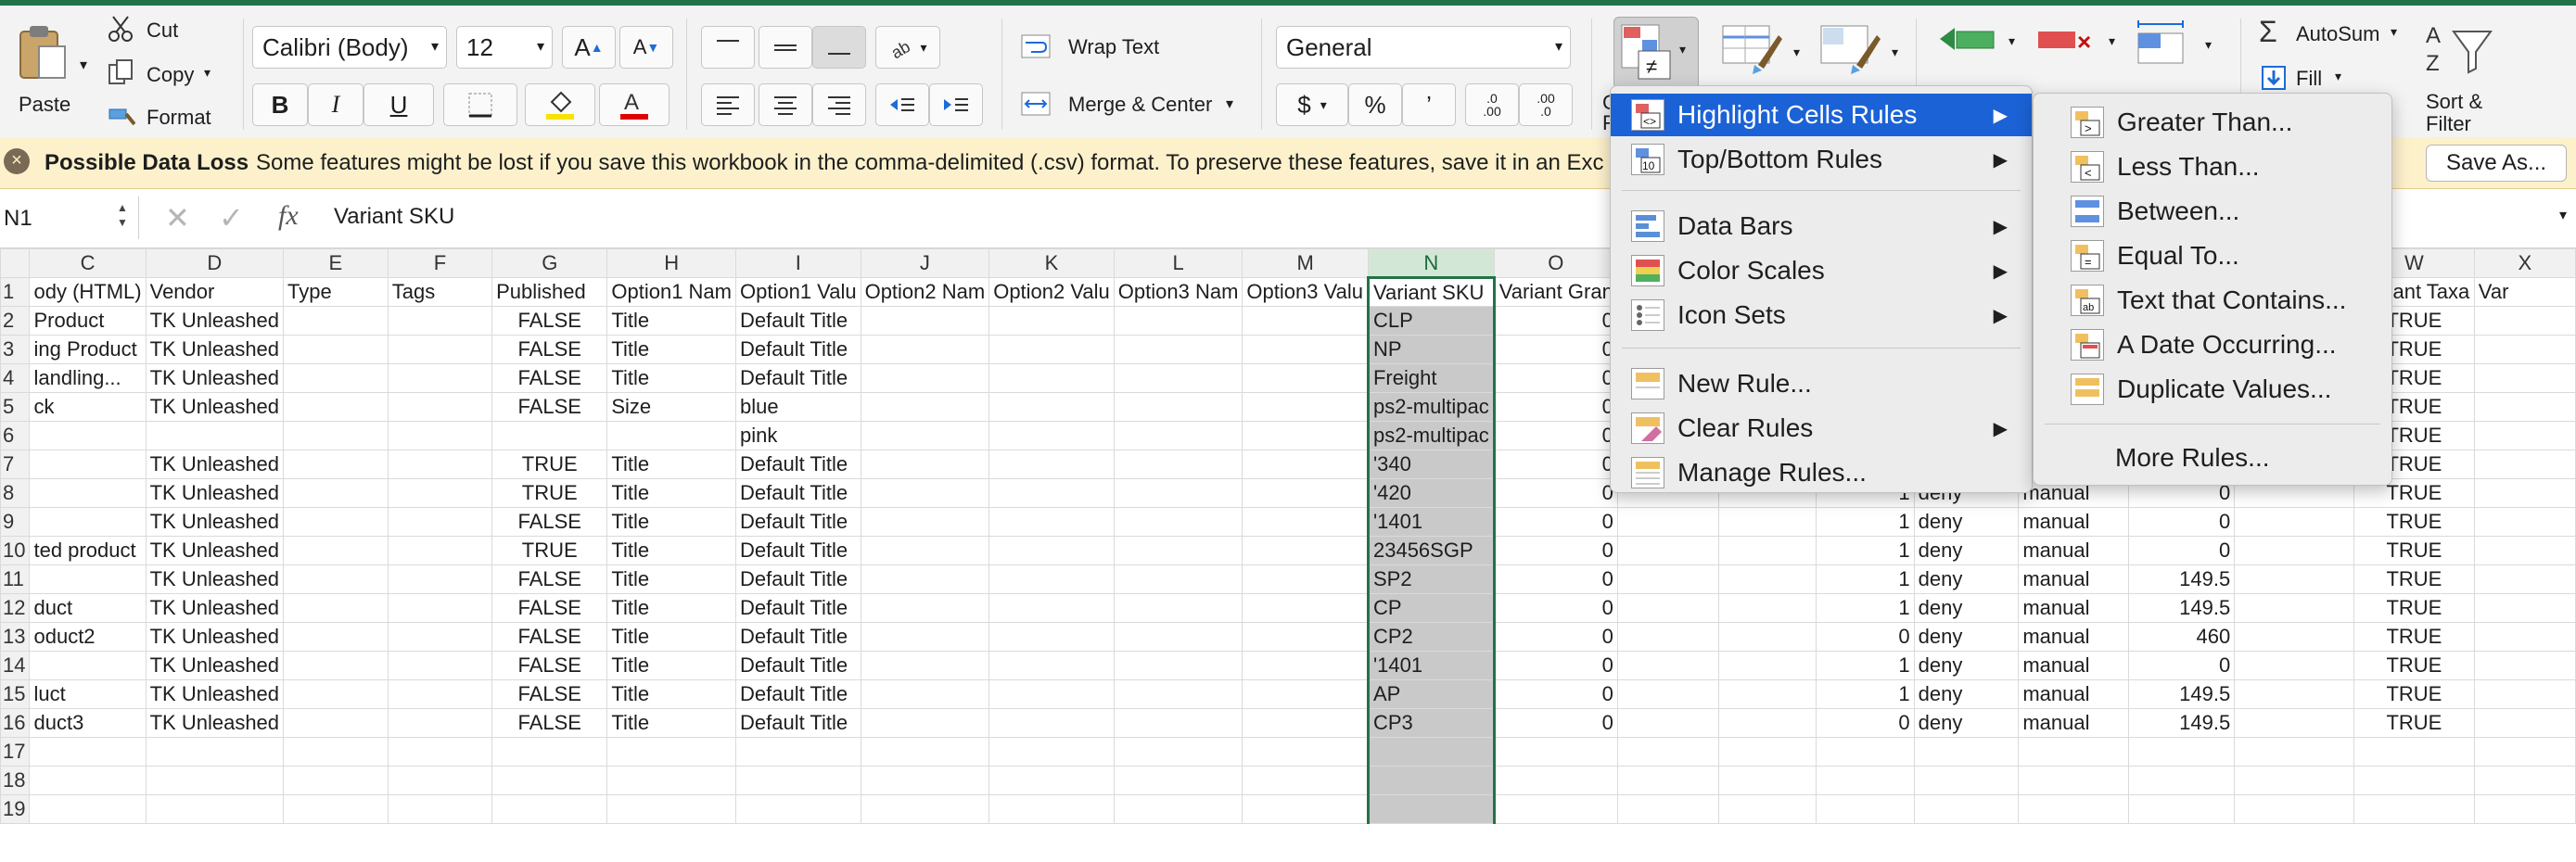  Describe the element at coordinates (1555, 263) in the screenshot. I see `column-header-o: O` at that location.